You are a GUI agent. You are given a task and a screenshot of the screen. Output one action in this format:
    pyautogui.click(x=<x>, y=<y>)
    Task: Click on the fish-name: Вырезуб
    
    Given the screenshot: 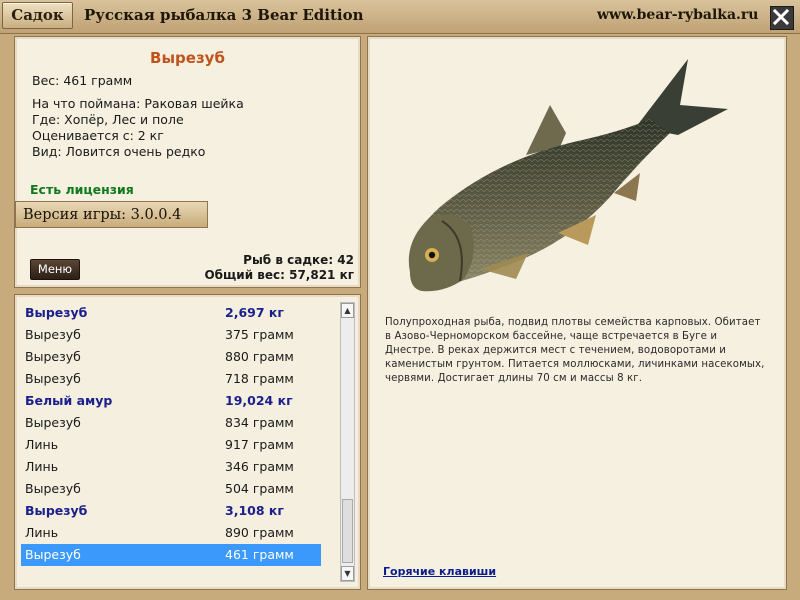 What is the action you would take?
    pyautogui.click(x=187, y=58)
    